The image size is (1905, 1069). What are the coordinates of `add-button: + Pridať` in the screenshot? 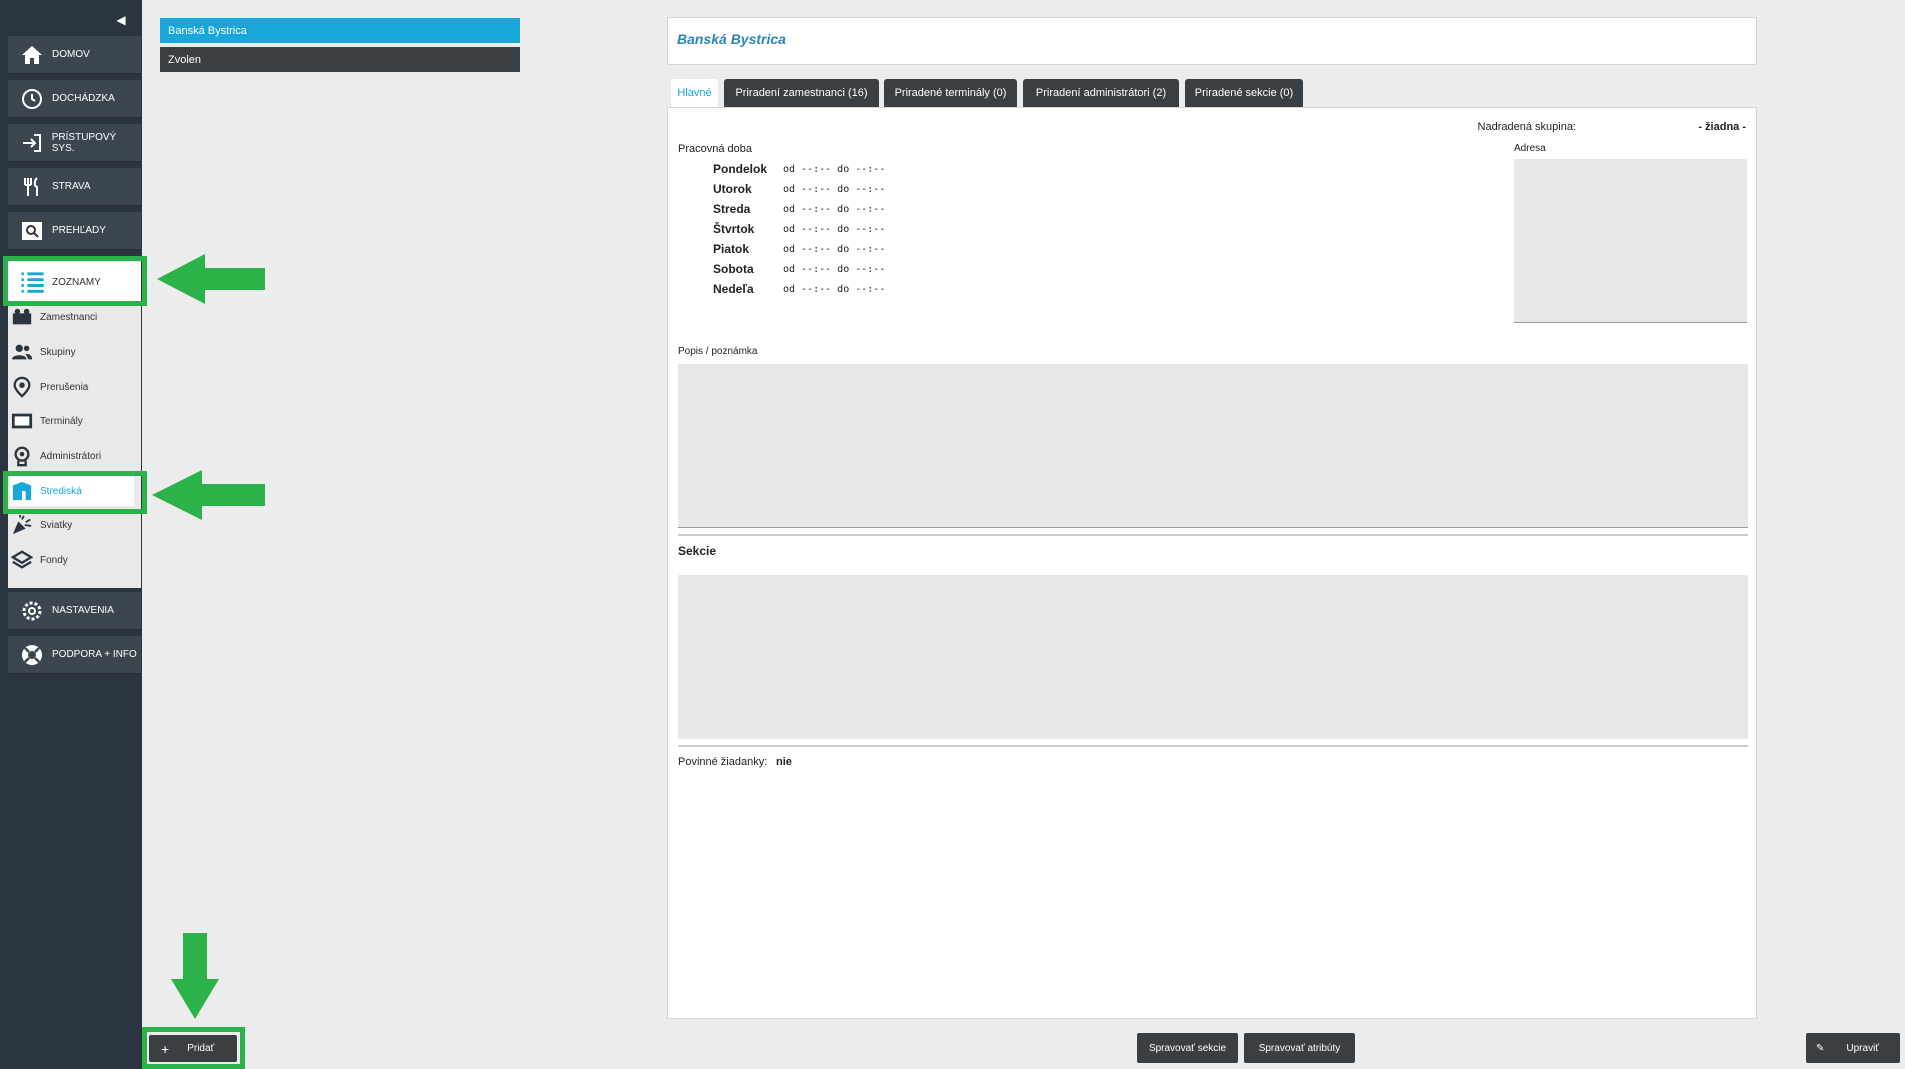 It's located at (193, 1048).